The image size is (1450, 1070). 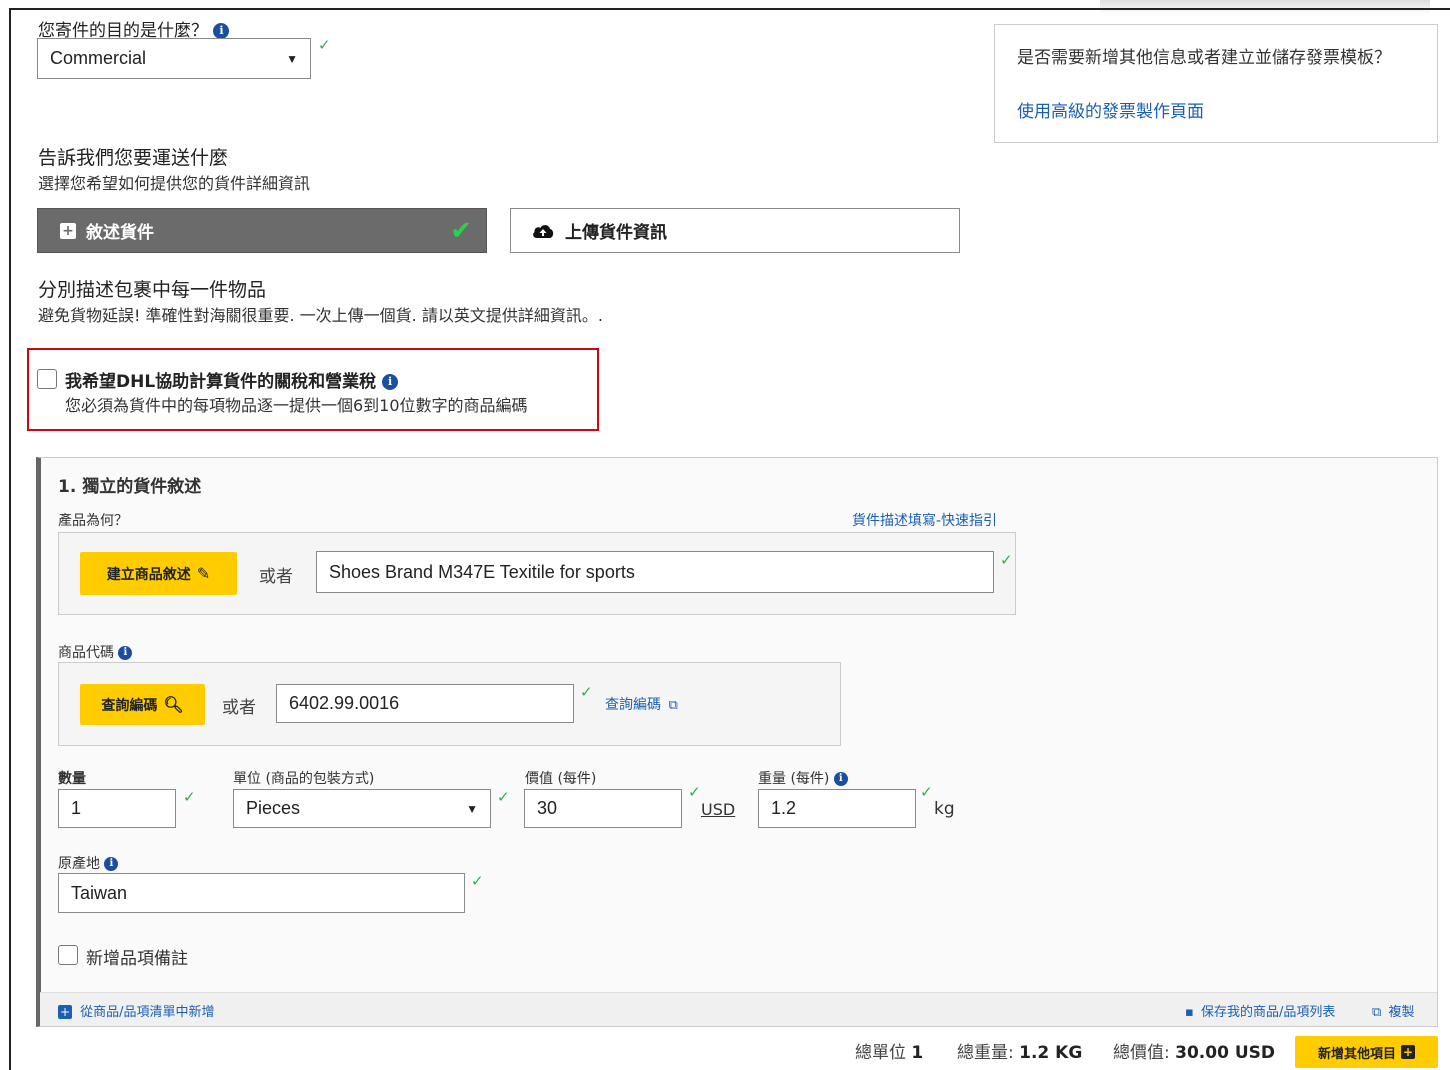 What do you see at coordinates (561, 779) in the screenshot?
I see `value-label: 價值 (每件)` at bounding box center [561, 779].